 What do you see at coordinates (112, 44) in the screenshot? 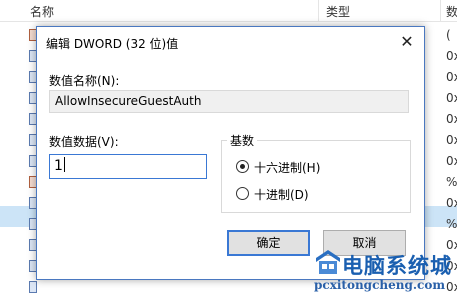
I see `dialog-title: 编辑 DWORD (32 位)值` at bounding box center [112, 44].